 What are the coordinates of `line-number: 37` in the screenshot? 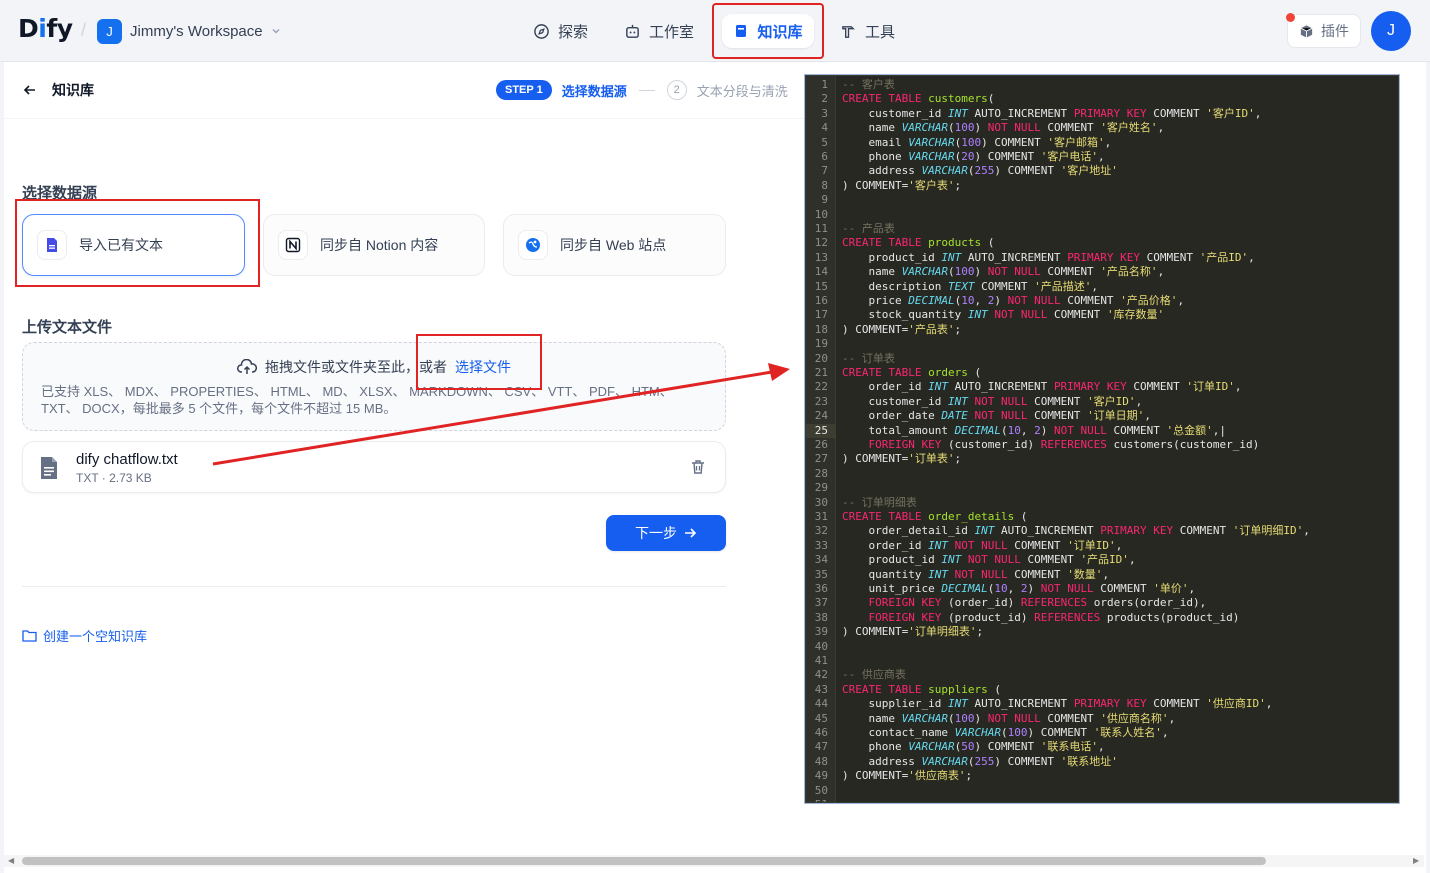 It's located at (821, 603).